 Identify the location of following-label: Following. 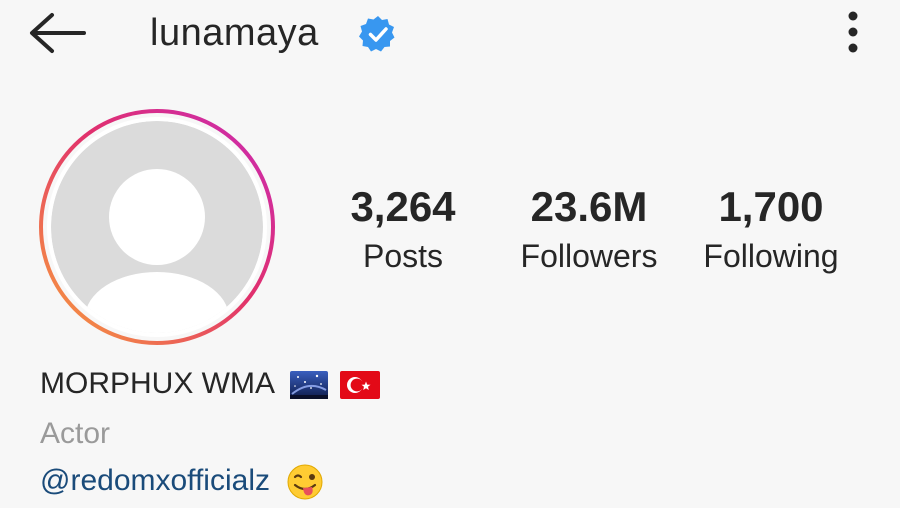
(771, 256).